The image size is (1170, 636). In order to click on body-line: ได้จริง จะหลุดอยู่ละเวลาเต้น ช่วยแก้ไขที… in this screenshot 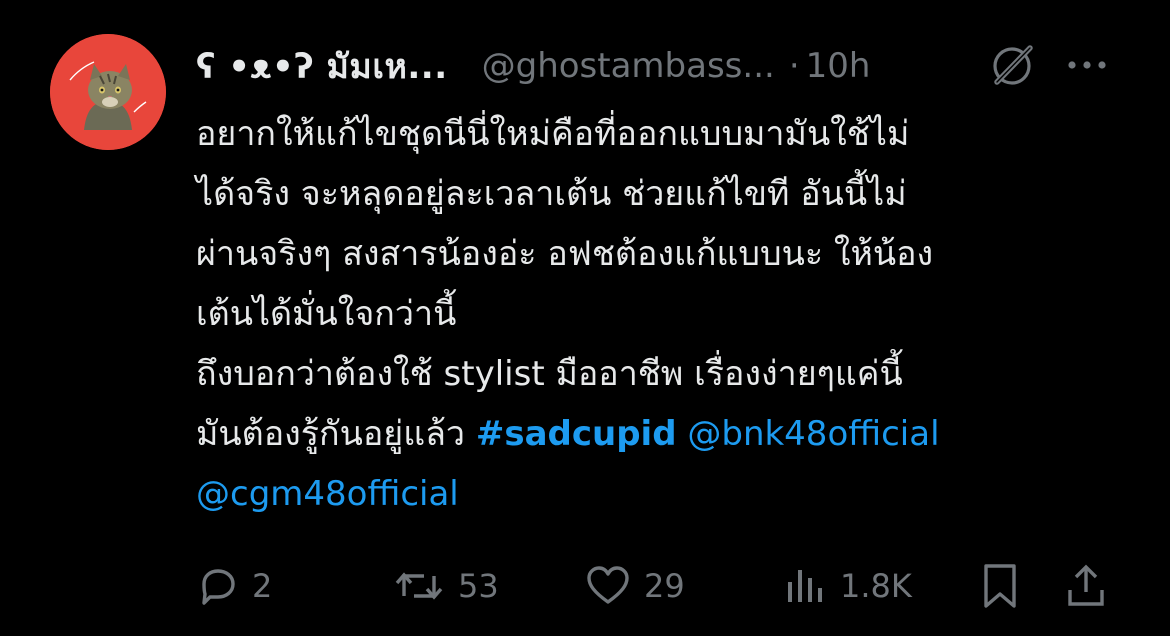, I will do `click(656, 194)`.